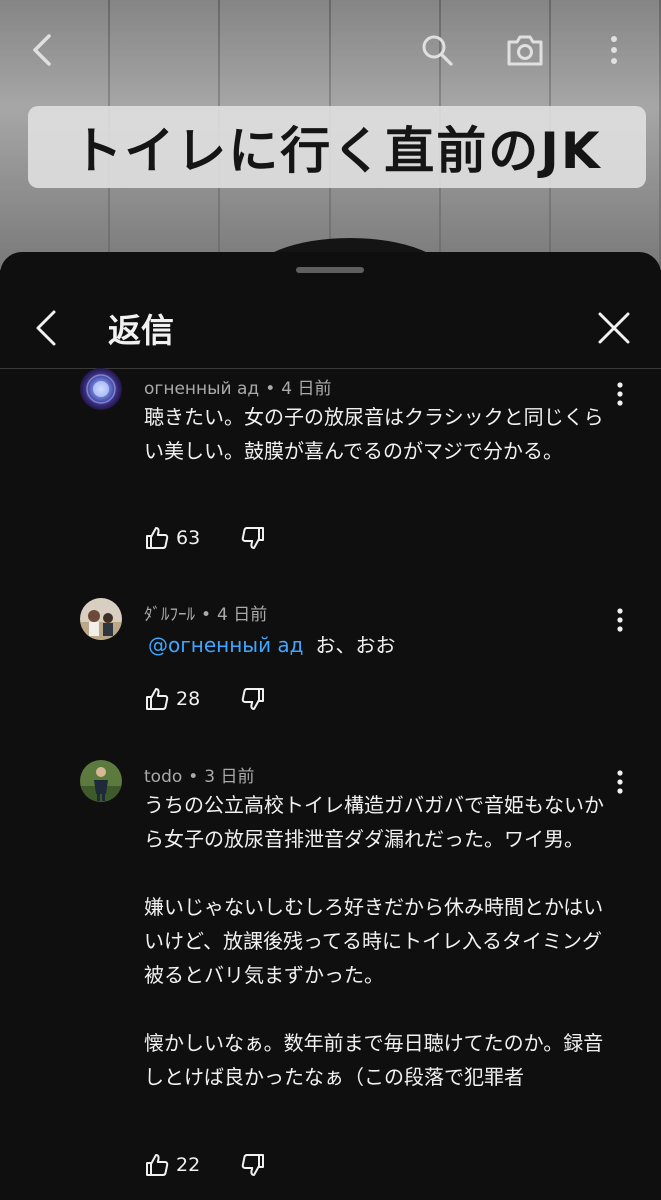 This screenshot has height=1200, width=661. Describe the element at coordinates (337, 147) in the screenshot. I see `video-caption: トイレに行く直前のJK` at that location.